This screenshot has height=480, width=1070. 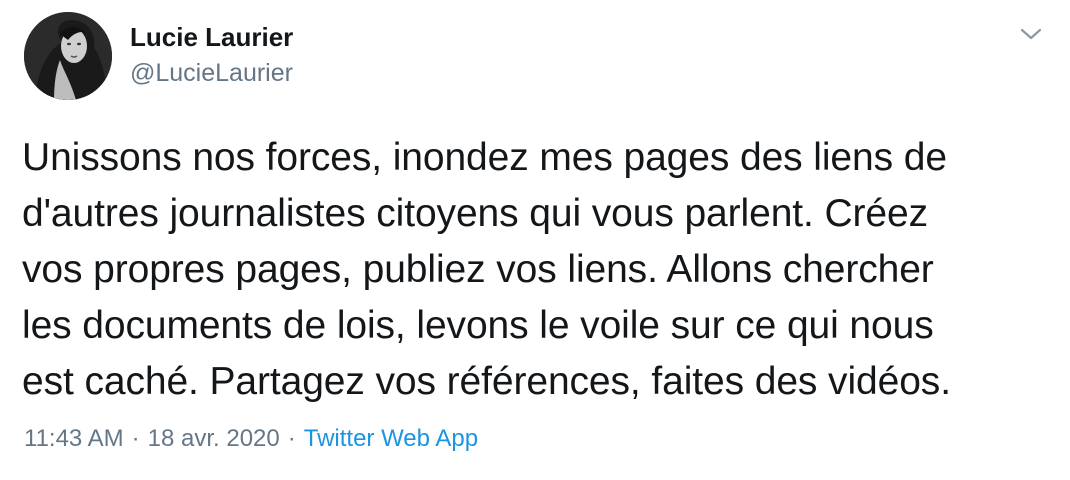 I want to click on author-handle: @LucieLaurier, so click(x=211, y=73).